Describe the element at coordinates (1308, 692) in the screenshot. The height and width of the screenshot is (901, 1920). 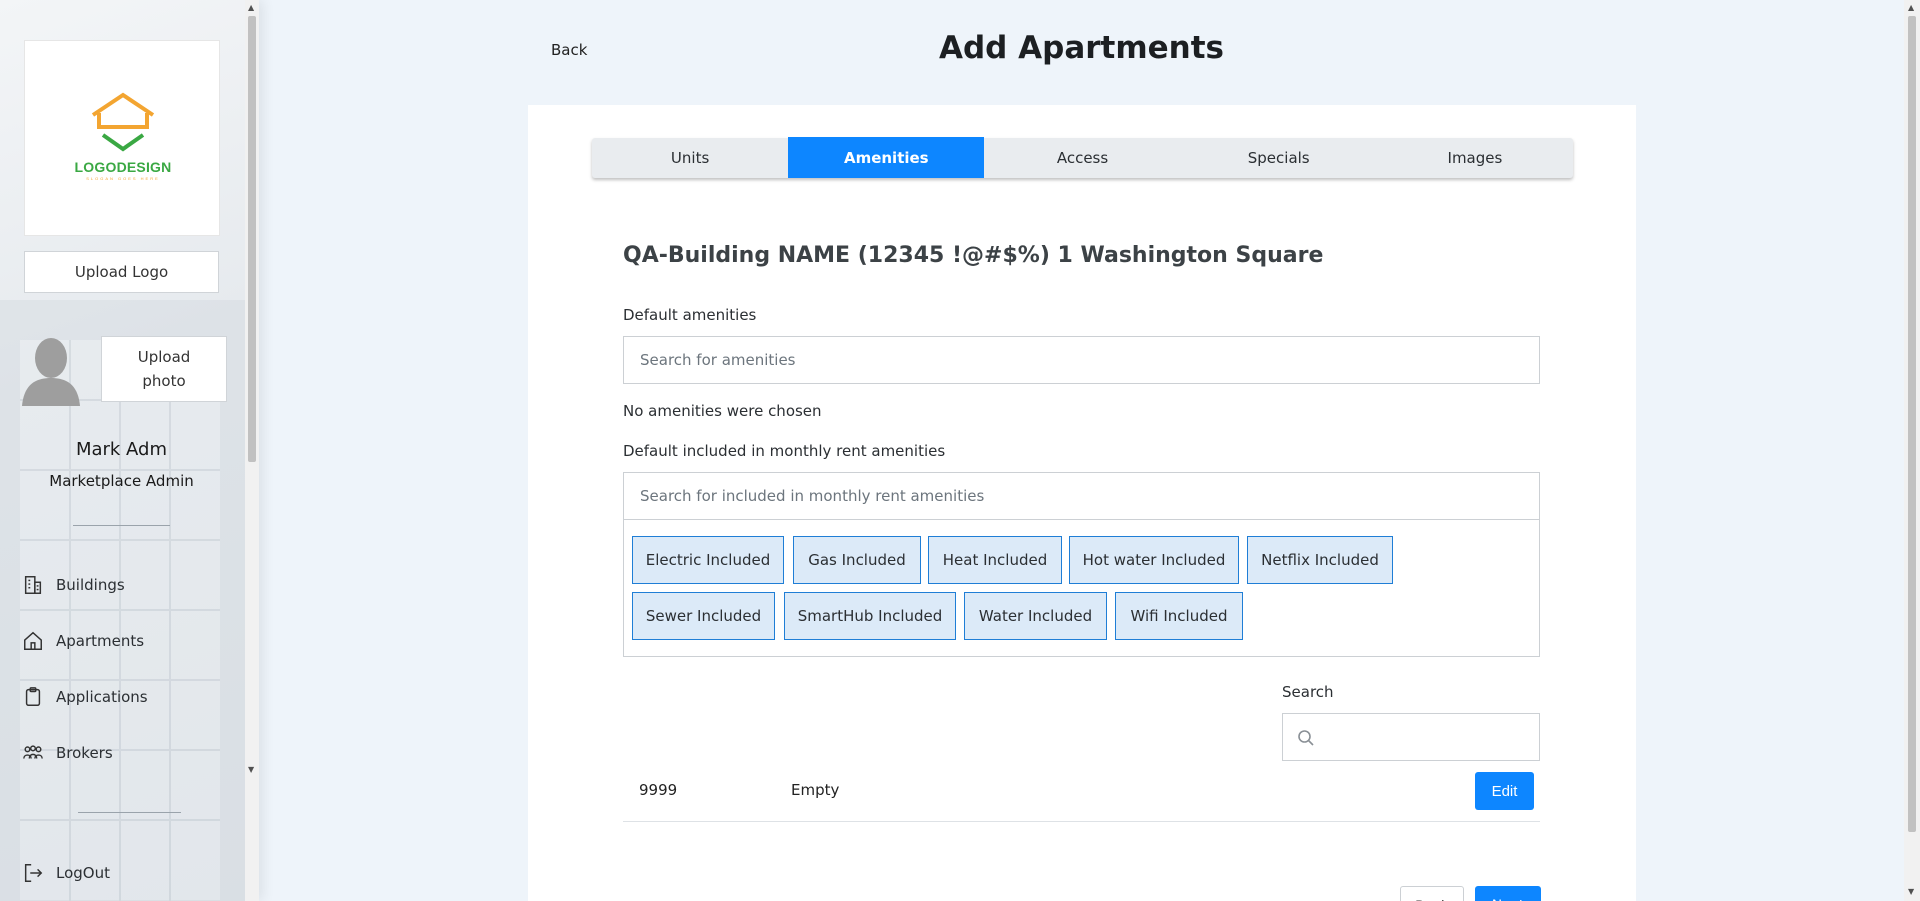
I see `search-label: Search` at that location.